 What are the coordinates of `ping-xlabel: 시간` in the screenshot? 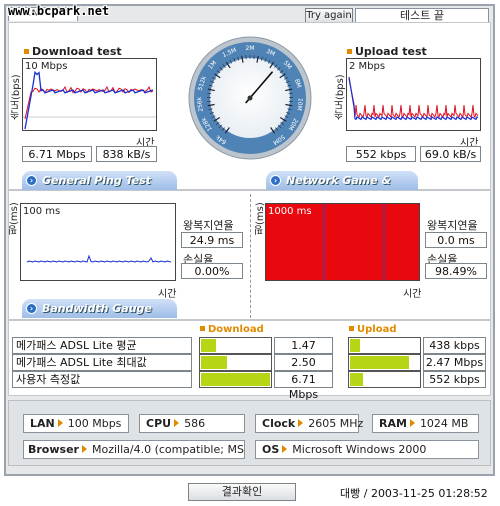 It's located at (167, 294).